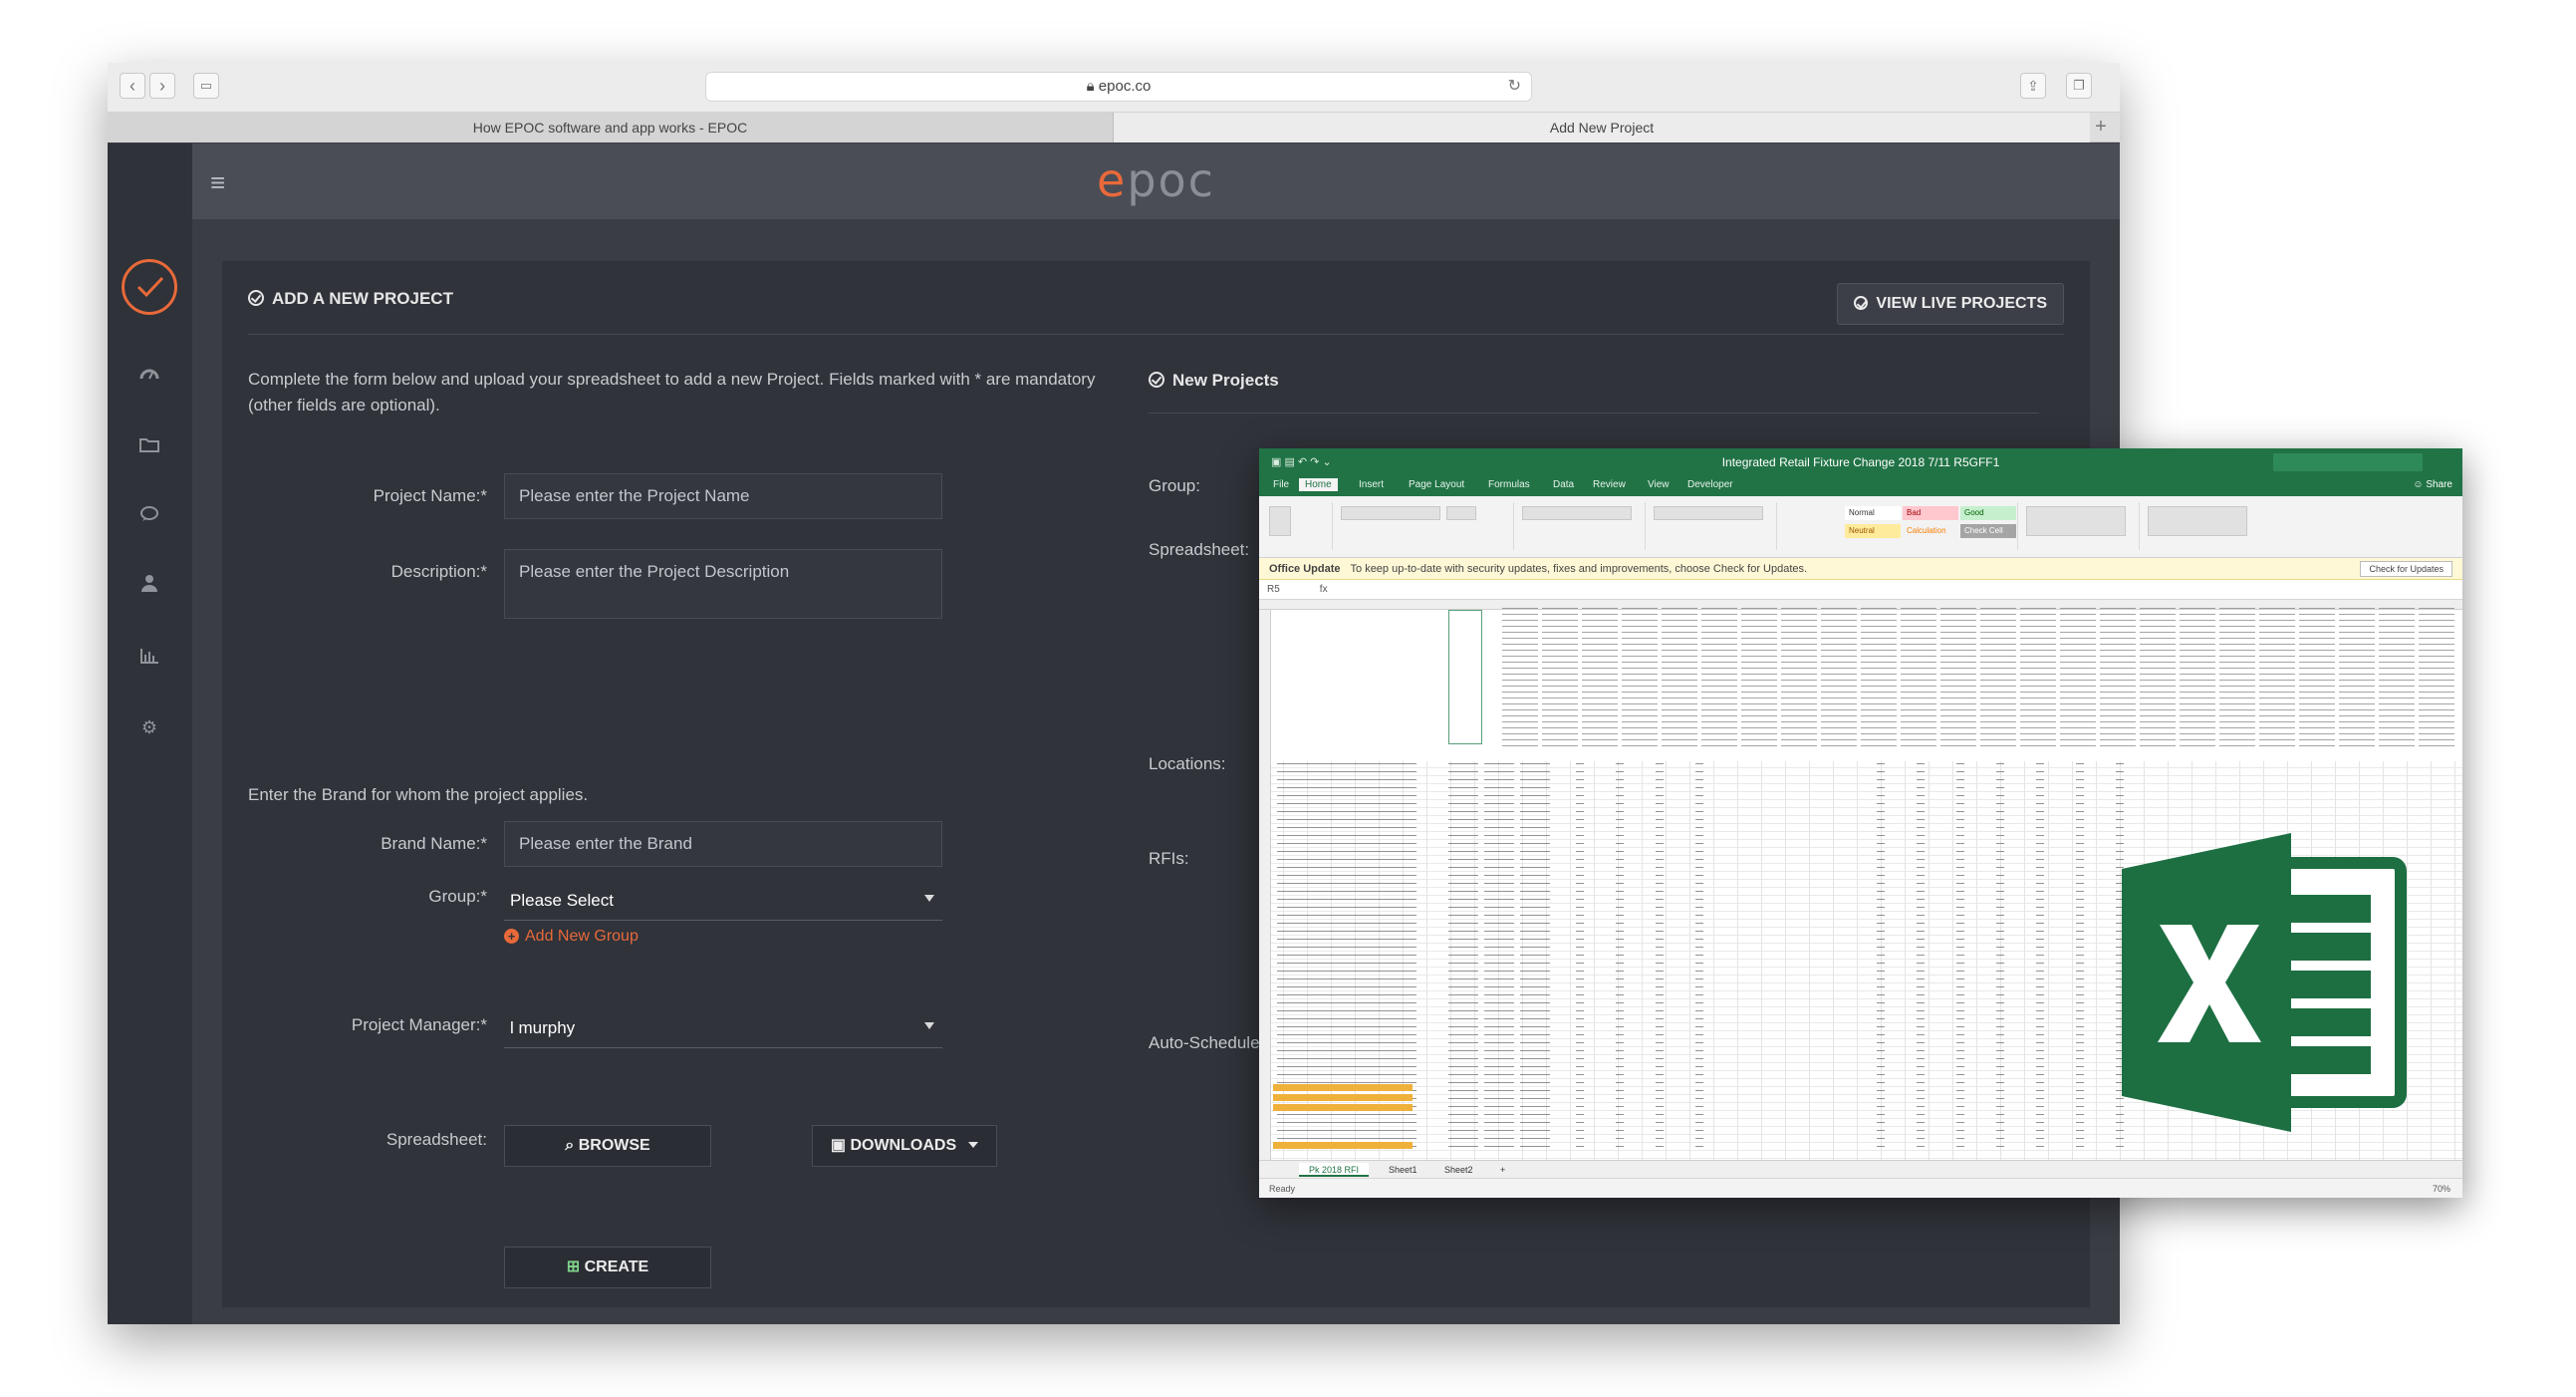  Describe the element at coordinates (149, 586) in the screenshot. I see `user-icon` at that location.